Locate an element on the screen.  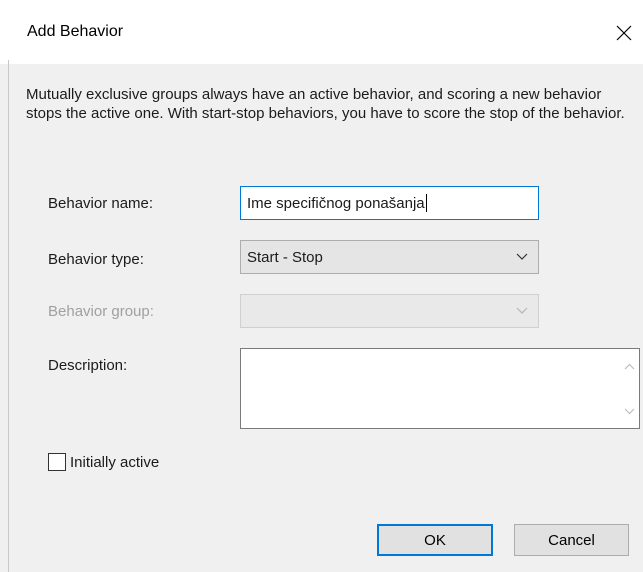
window-left-border is located at coordinates (8, 316).